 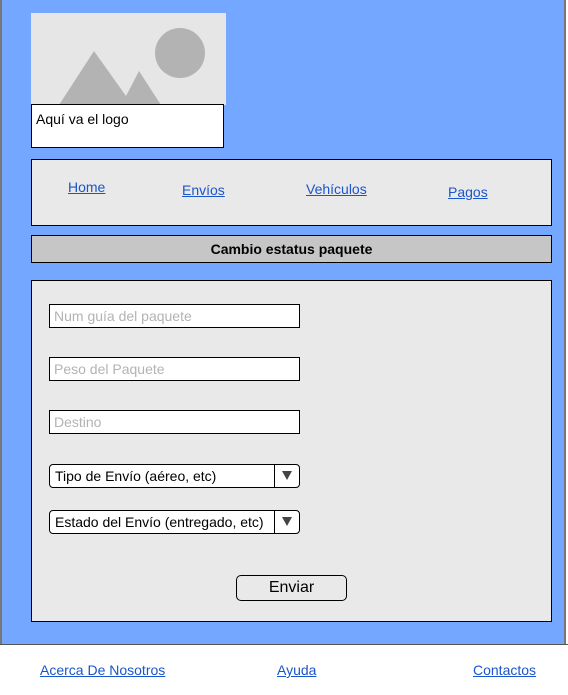 What do you see at coordinates (136, 476) in the screenshot?
I see `shipping-type-value: Tipo de Envío (aéreo, etc)` at bounding box center [136, 476].